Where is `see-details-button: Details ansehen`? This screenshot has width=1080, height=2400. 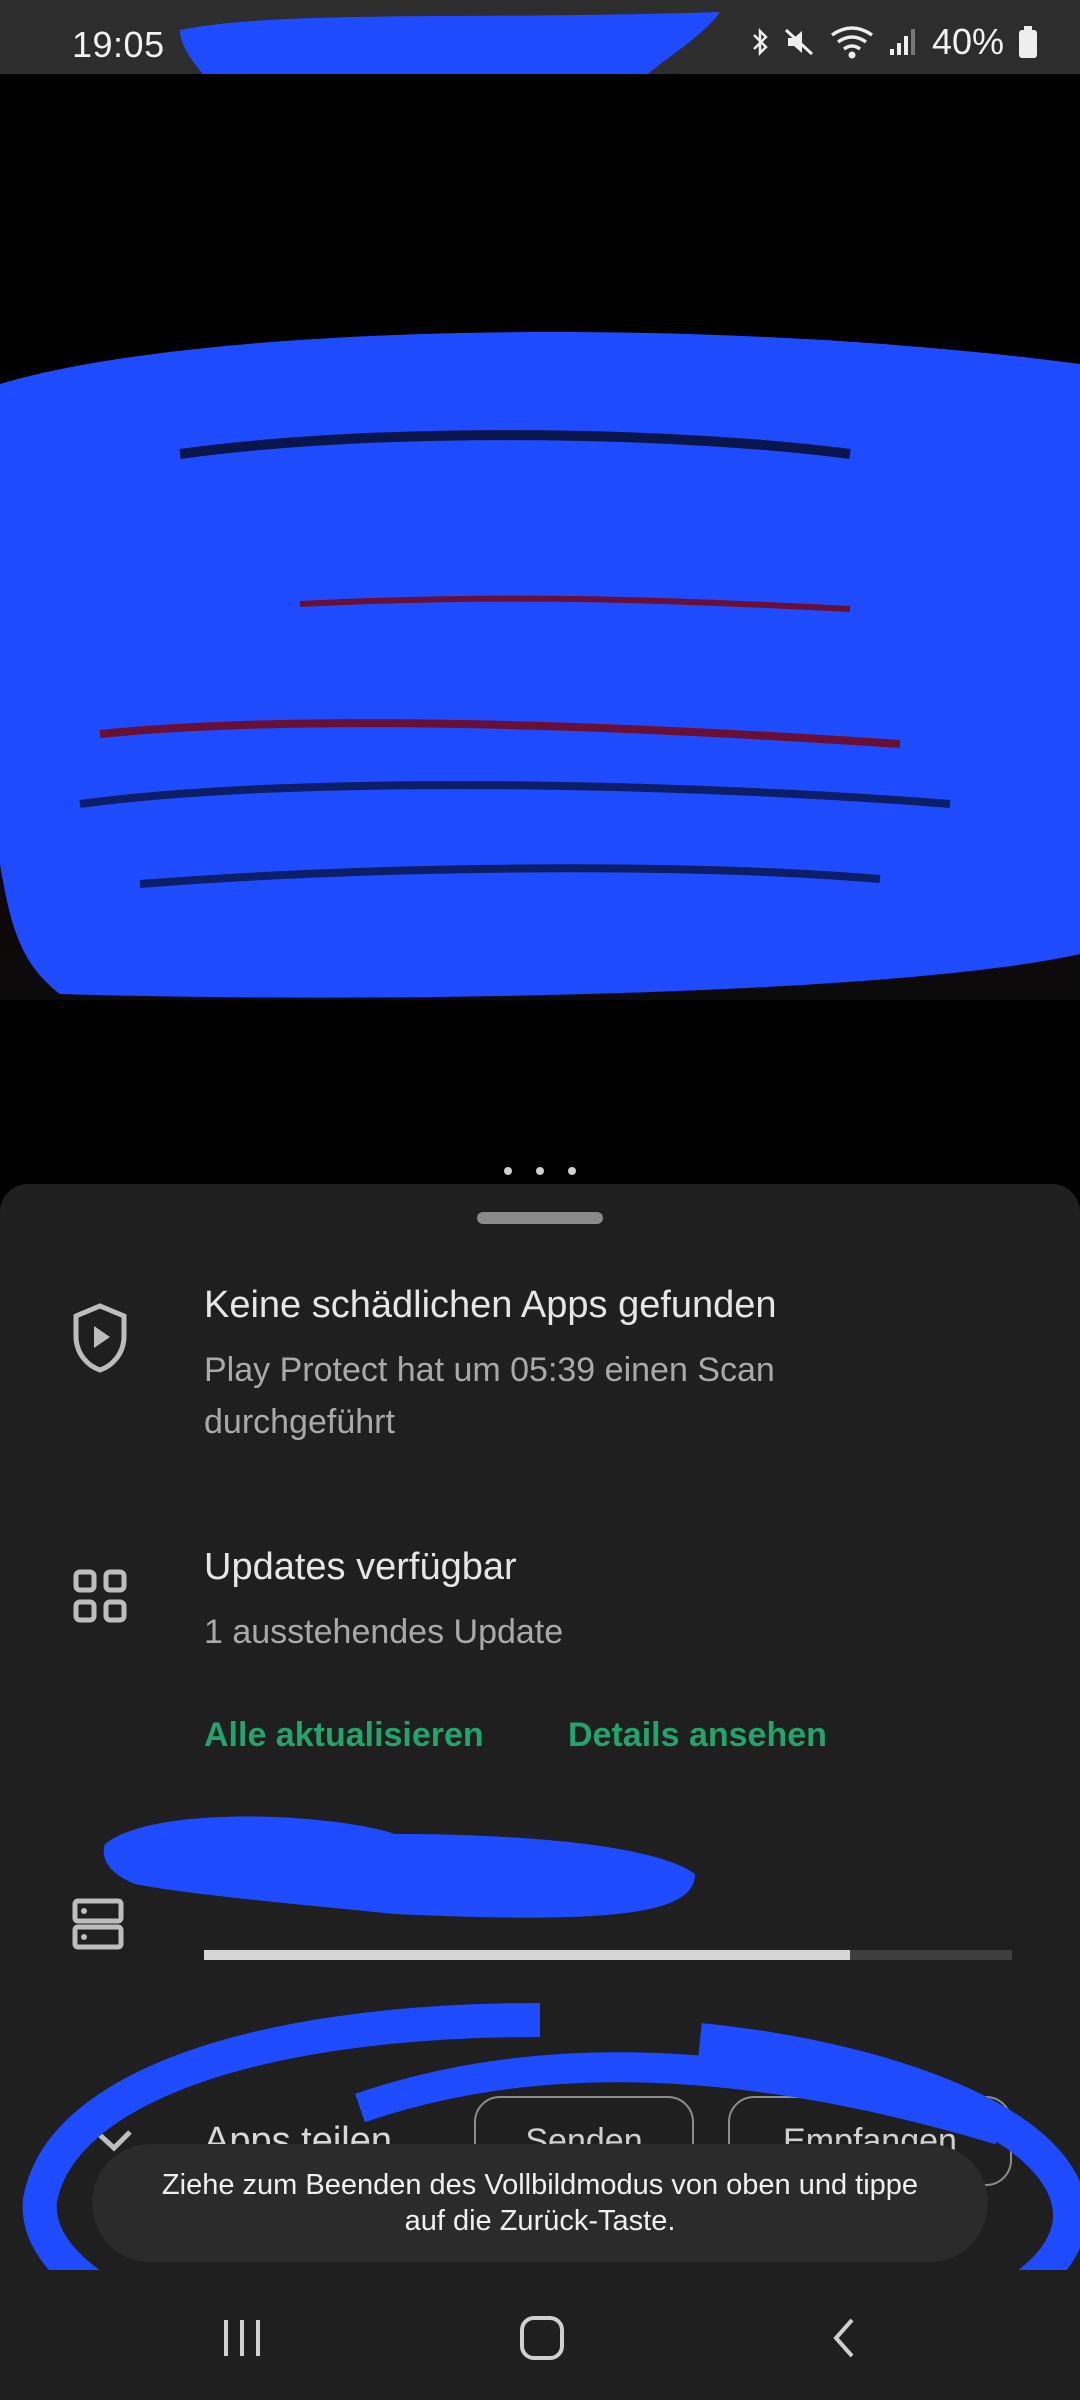
see-details-button: Details ansehen is located at coordinates (697, 1735).